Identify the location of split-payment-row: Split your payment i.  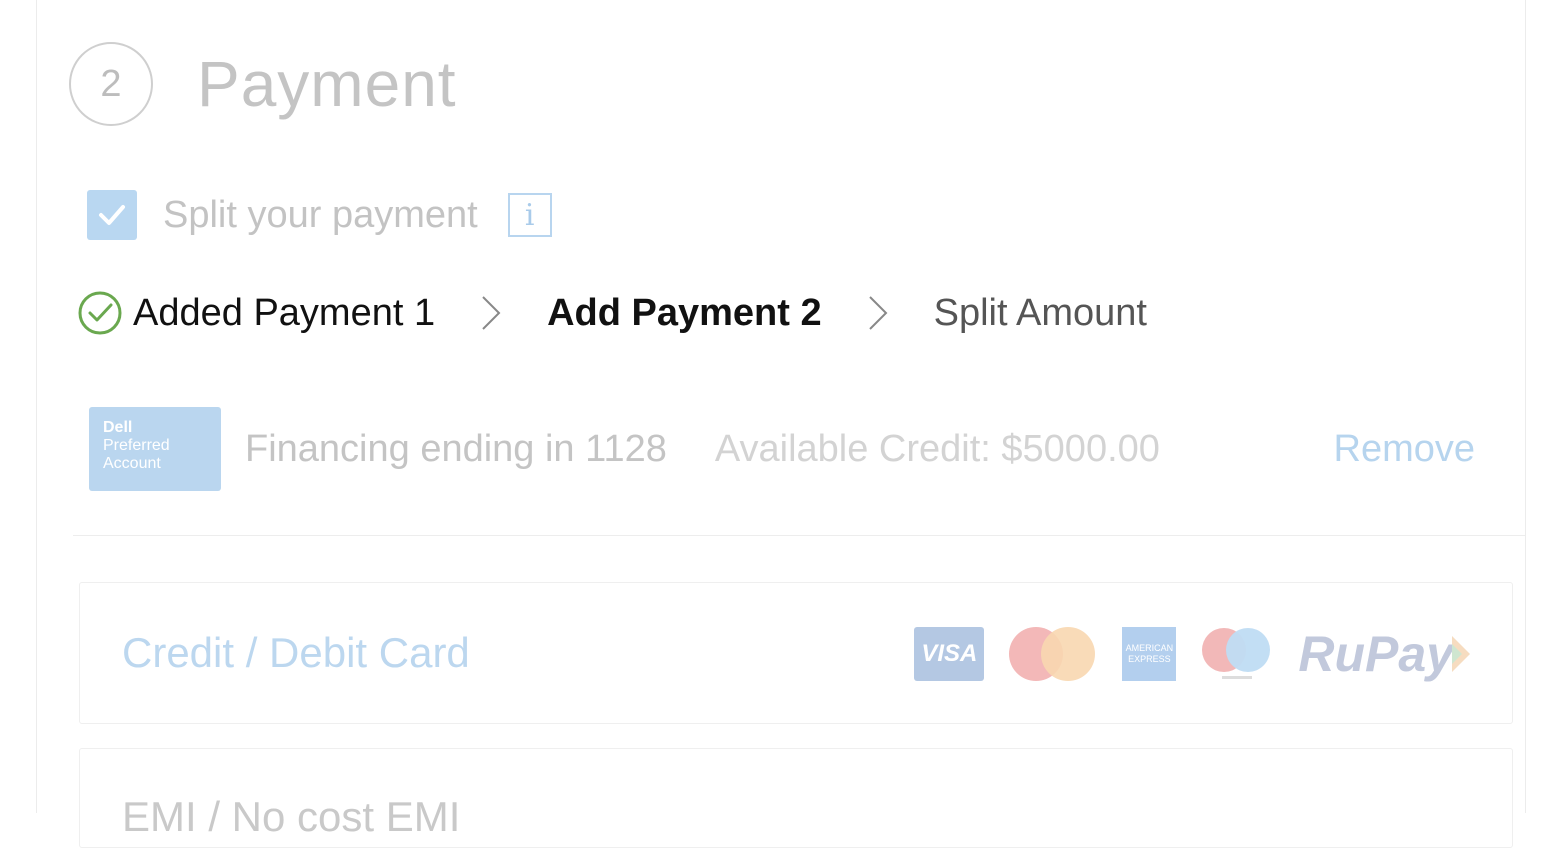
(319, 215).